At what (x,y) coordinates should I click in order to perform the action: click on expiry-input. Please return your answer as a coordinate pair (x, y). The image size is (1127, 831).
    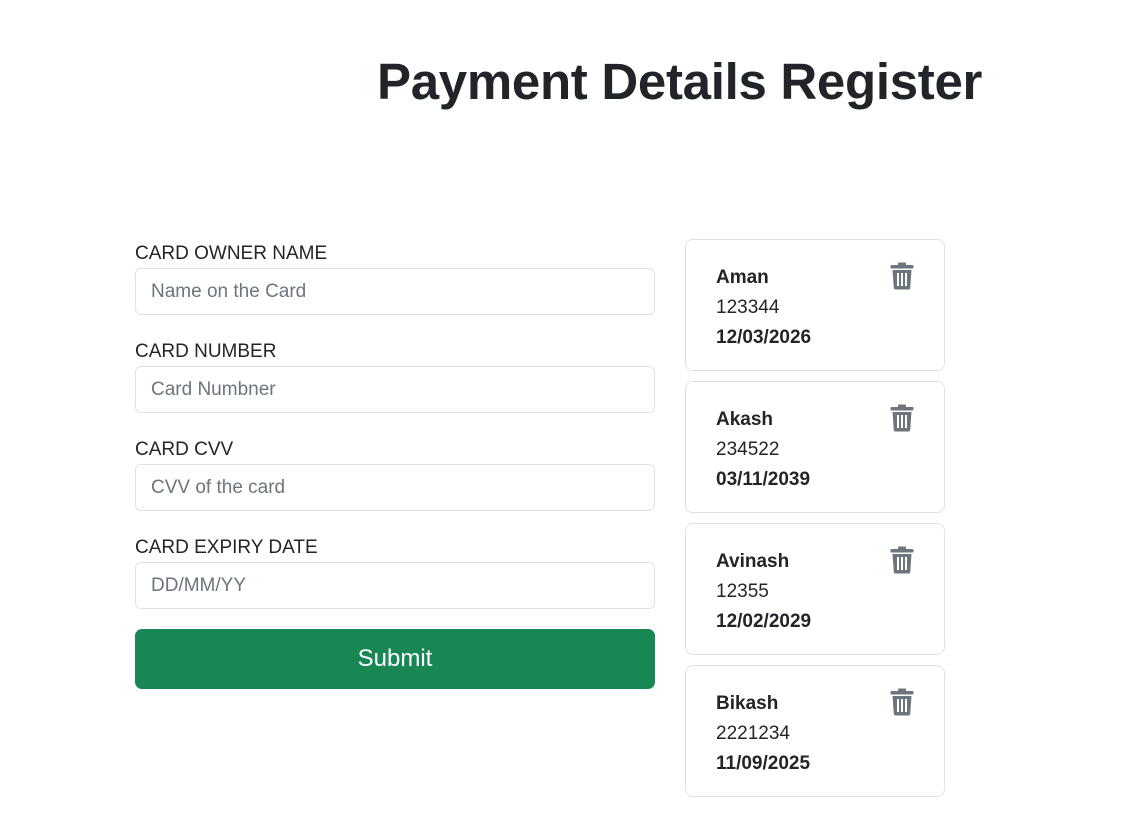
    Looking at the image, I should click on (395, 585).